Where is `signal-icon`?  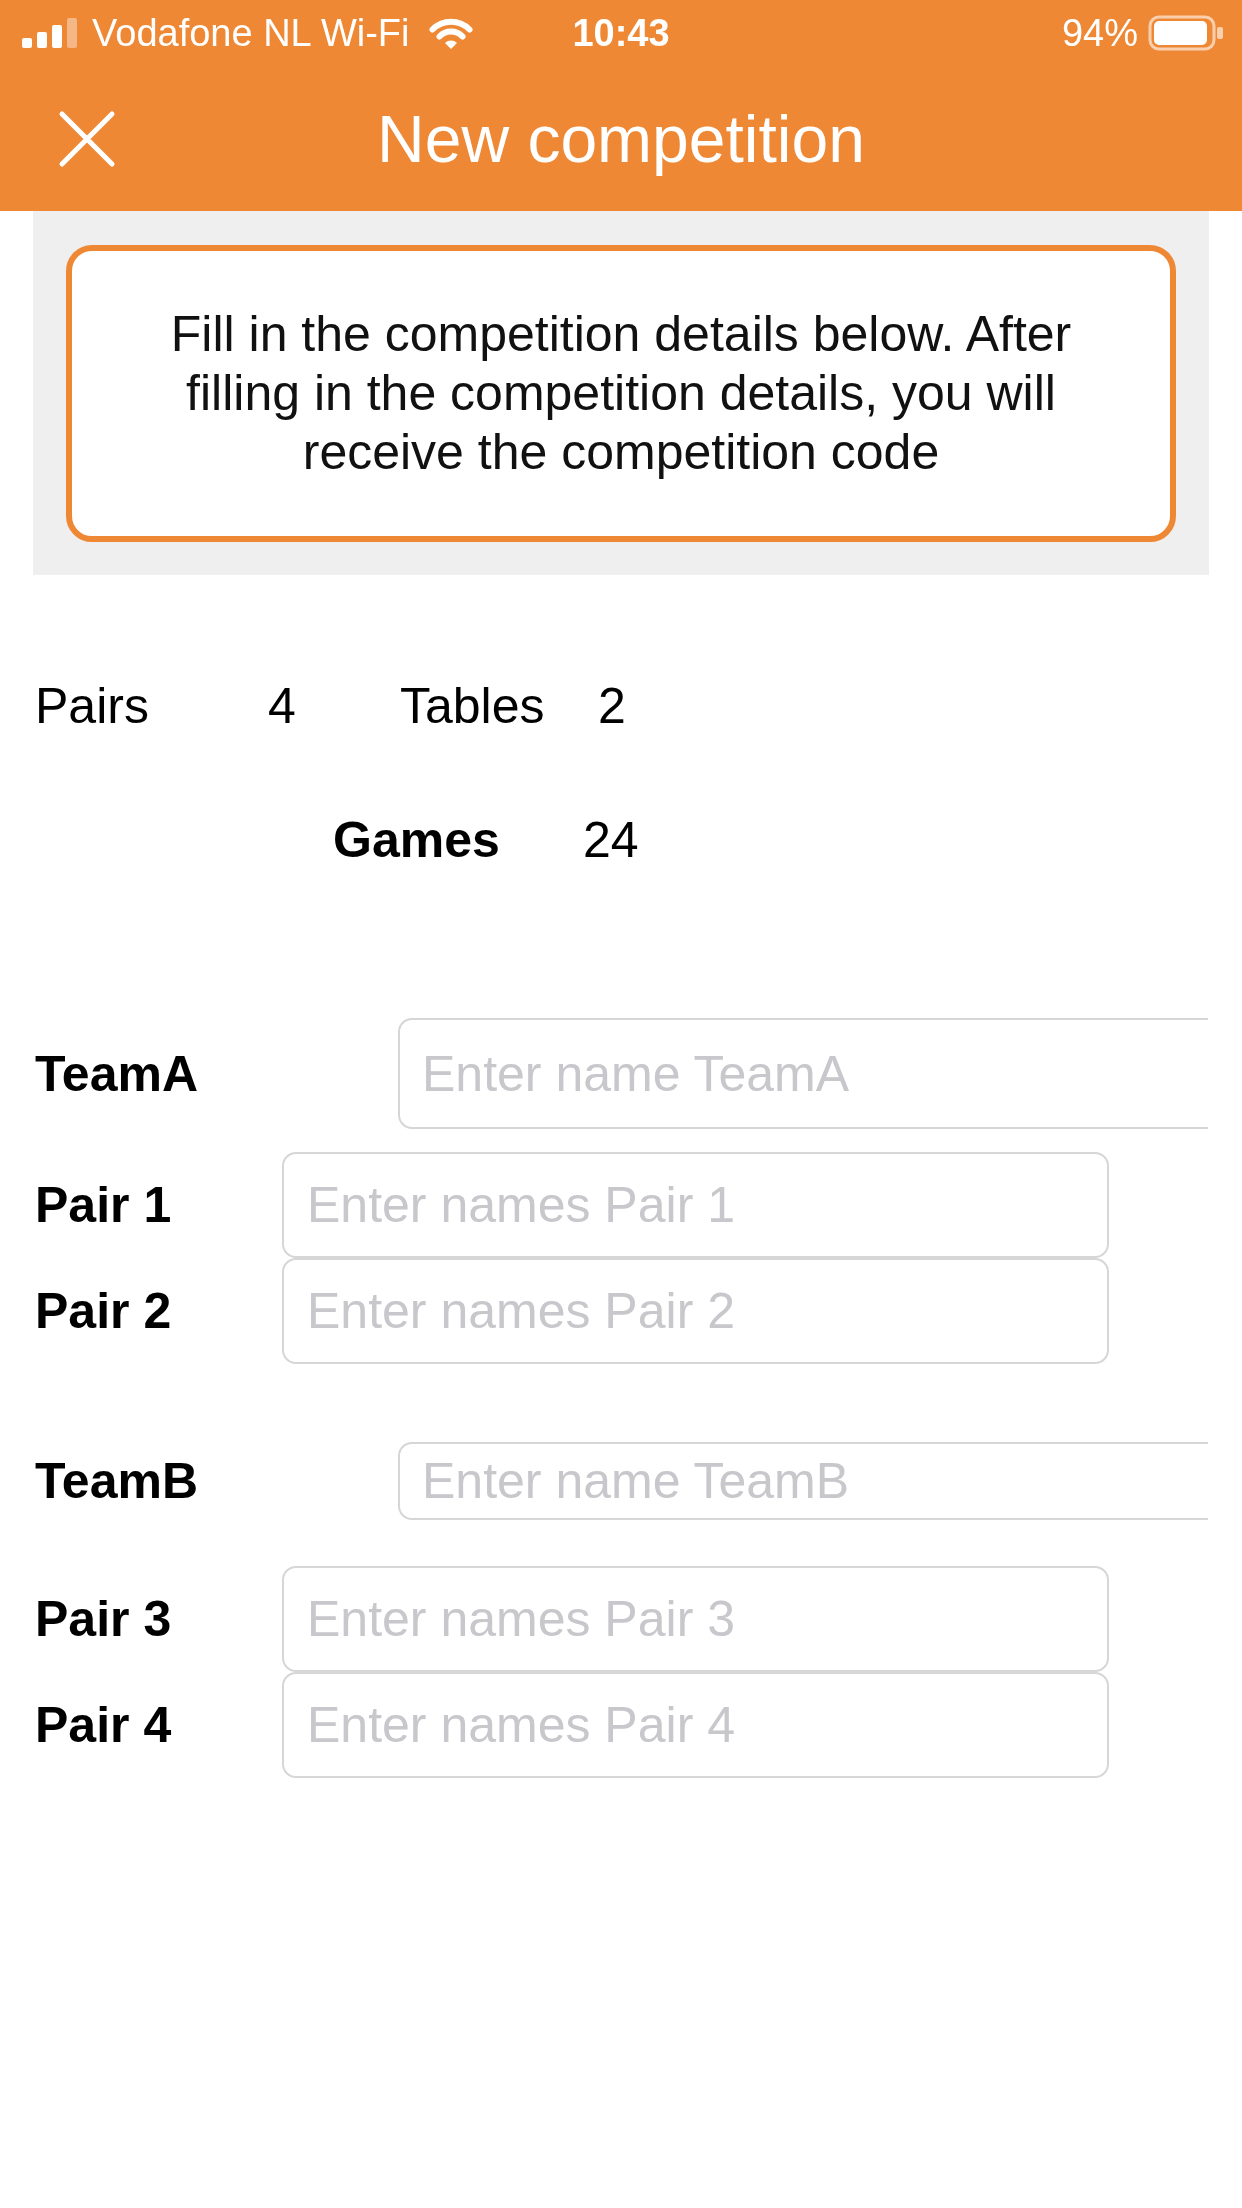
signal-icon is located at coordinates (51, 33).